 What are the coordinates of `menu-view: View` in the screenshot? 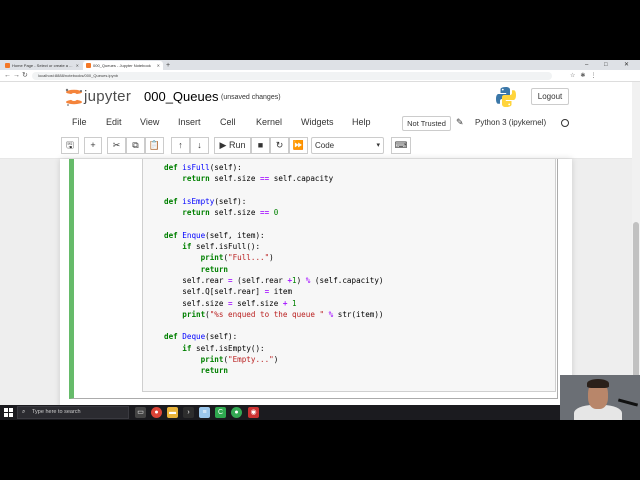 It's located at (149, 122).